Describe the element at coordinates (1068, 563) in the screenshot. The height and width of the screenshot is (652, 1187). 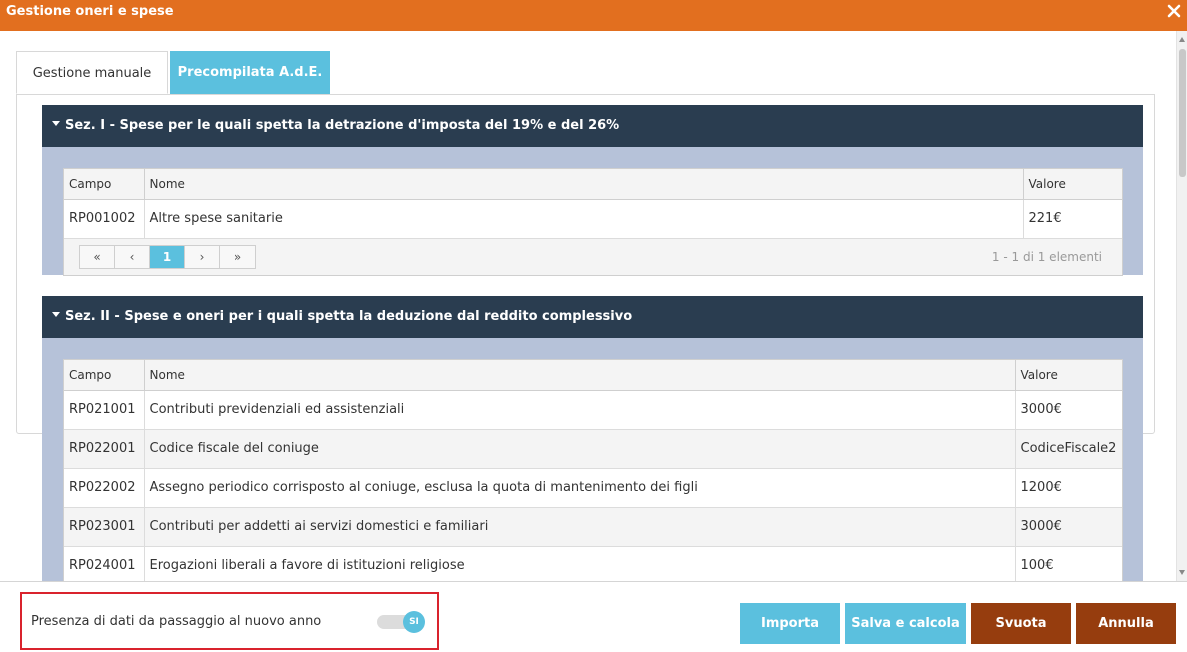
I see `cell-valore: 100€` at that location.